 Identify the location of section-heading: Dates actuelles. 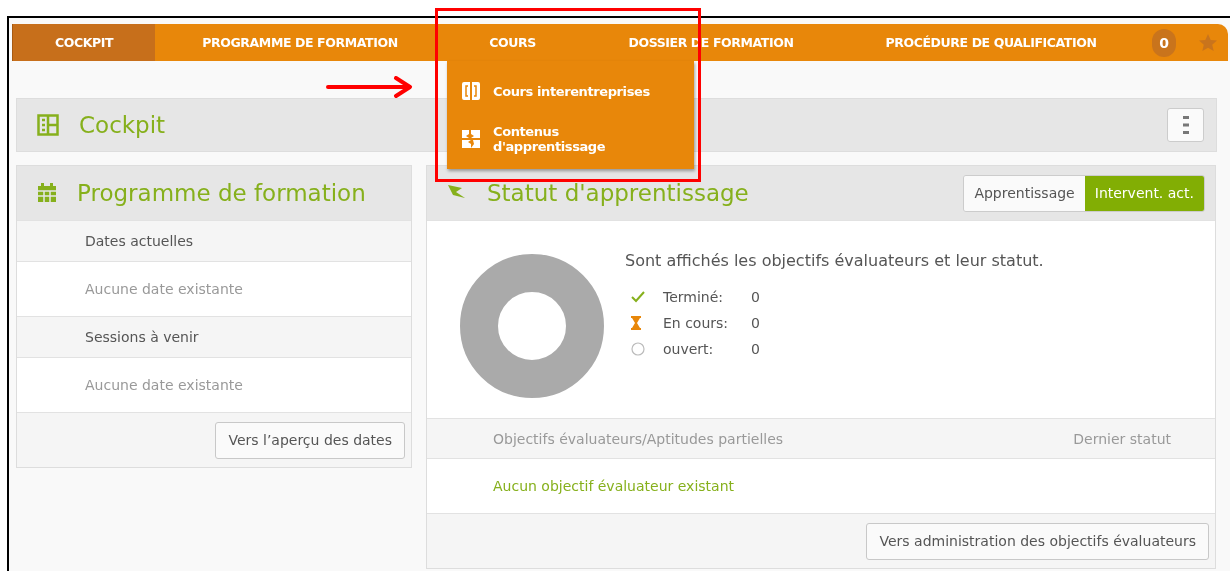
(214, 240).